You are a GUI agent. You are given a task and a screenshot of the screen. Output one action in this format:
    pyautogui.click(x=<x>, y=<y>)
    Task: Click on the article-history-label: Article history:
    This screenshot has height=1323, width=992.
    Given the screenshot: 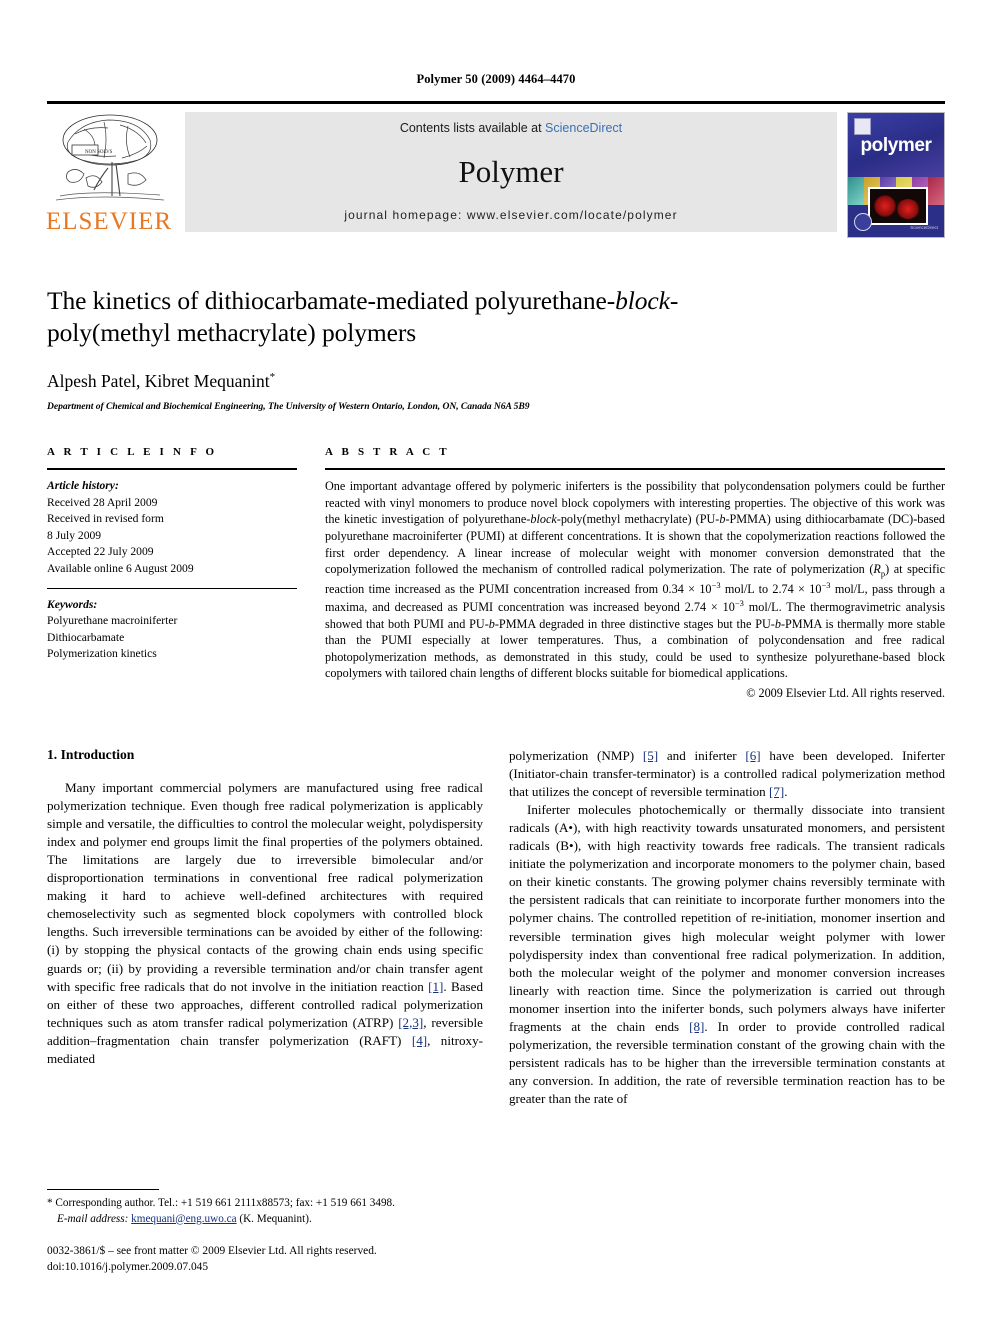 What is the action you would take?
    pyautogui.click(x=83, y=486)
    